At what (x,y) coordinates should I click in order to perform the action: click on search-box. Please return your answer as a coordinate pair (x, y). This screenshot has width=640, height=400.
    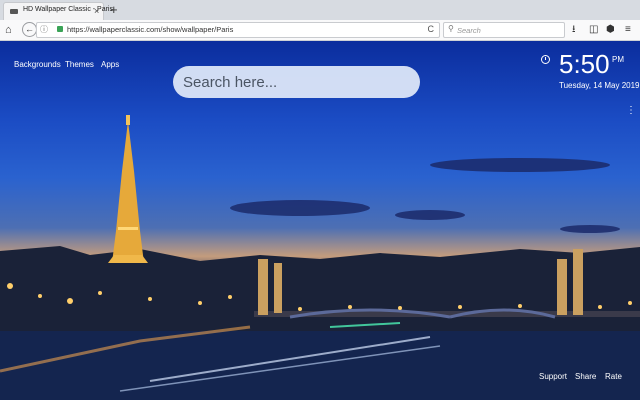
    Looking at the image, I should click on (296, 82).